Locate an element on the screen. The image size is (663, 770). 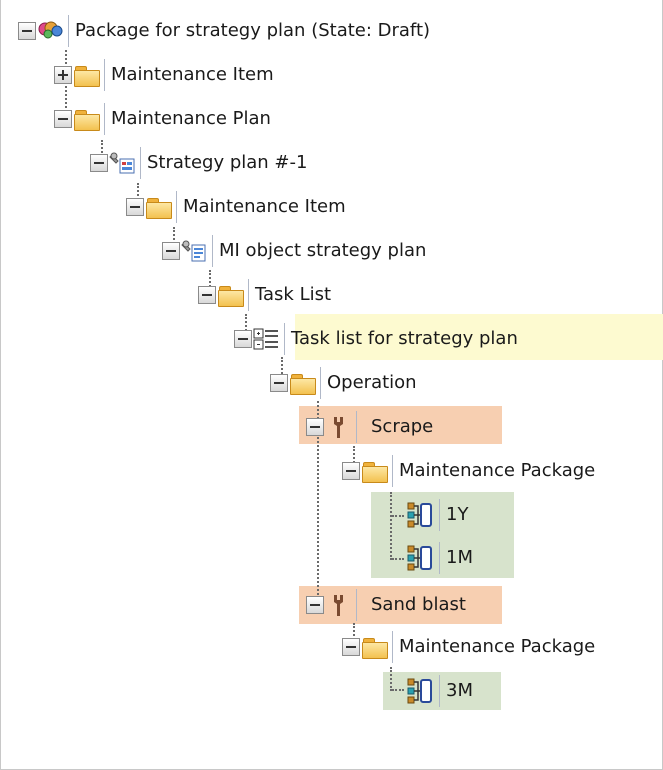
node-label: Operation is located at coordinates (372, 382).